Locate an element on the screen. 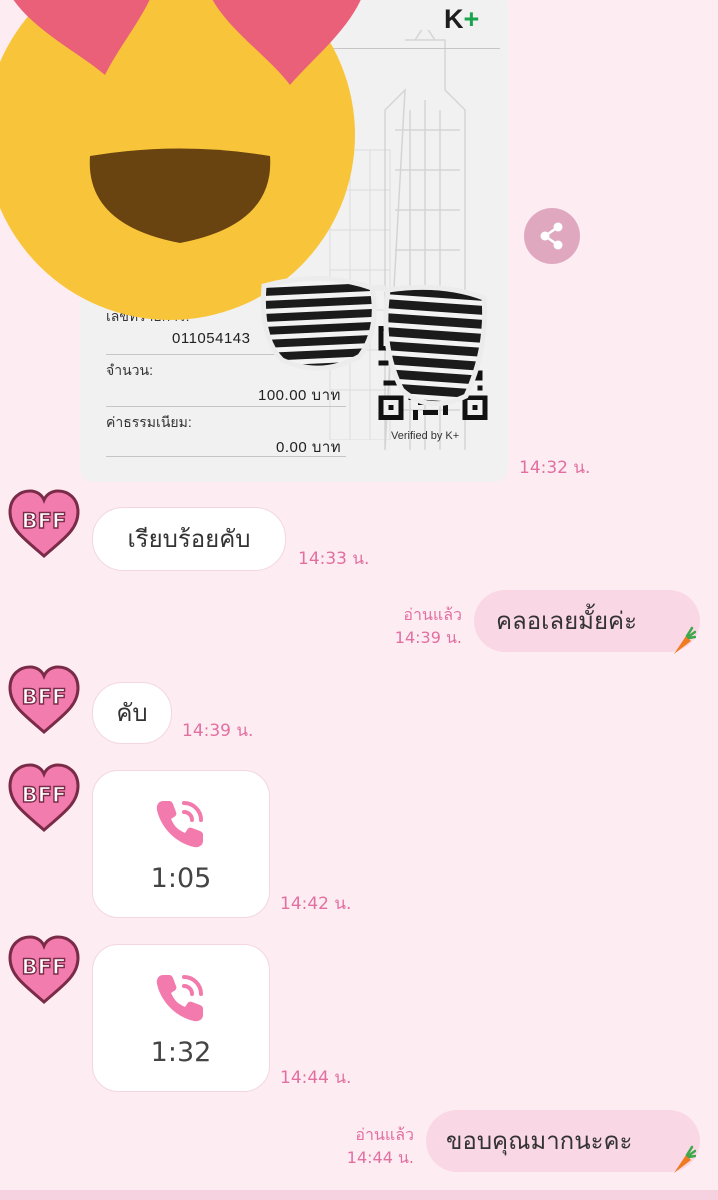 This screenshot has width=718, height=1200. transaction-id-value: 011054143 is located at coordinates (211, 338).